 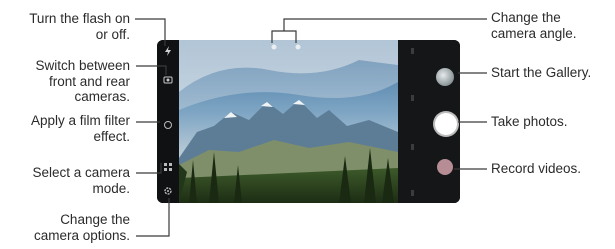 What do you see at coordinates (541, 72) in the screenshot?
I see `callout-gallery: Start the Gallery.` at bounding box center [541, 72].